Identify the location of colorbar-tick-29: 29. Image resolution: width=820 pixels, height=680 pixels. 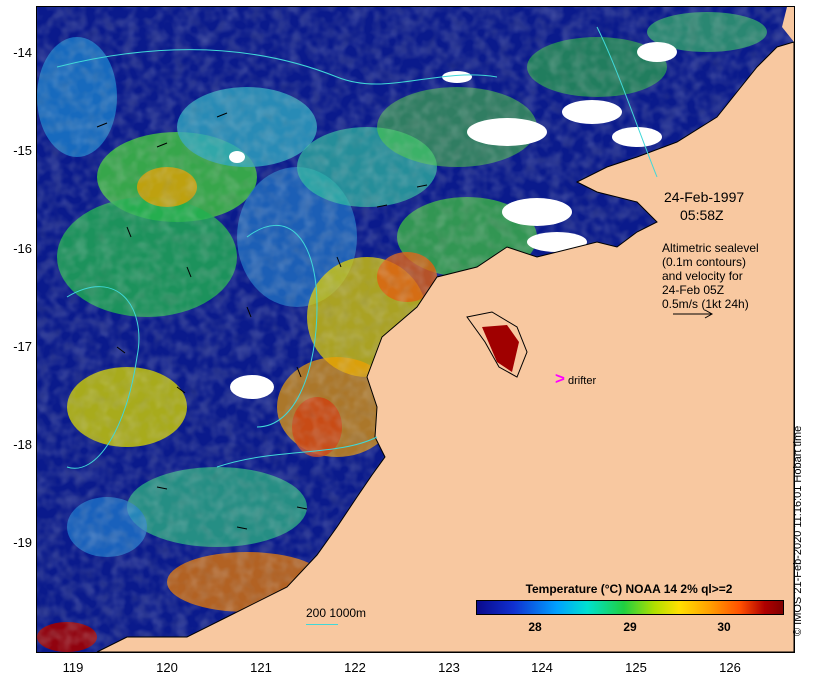
(630, 627).